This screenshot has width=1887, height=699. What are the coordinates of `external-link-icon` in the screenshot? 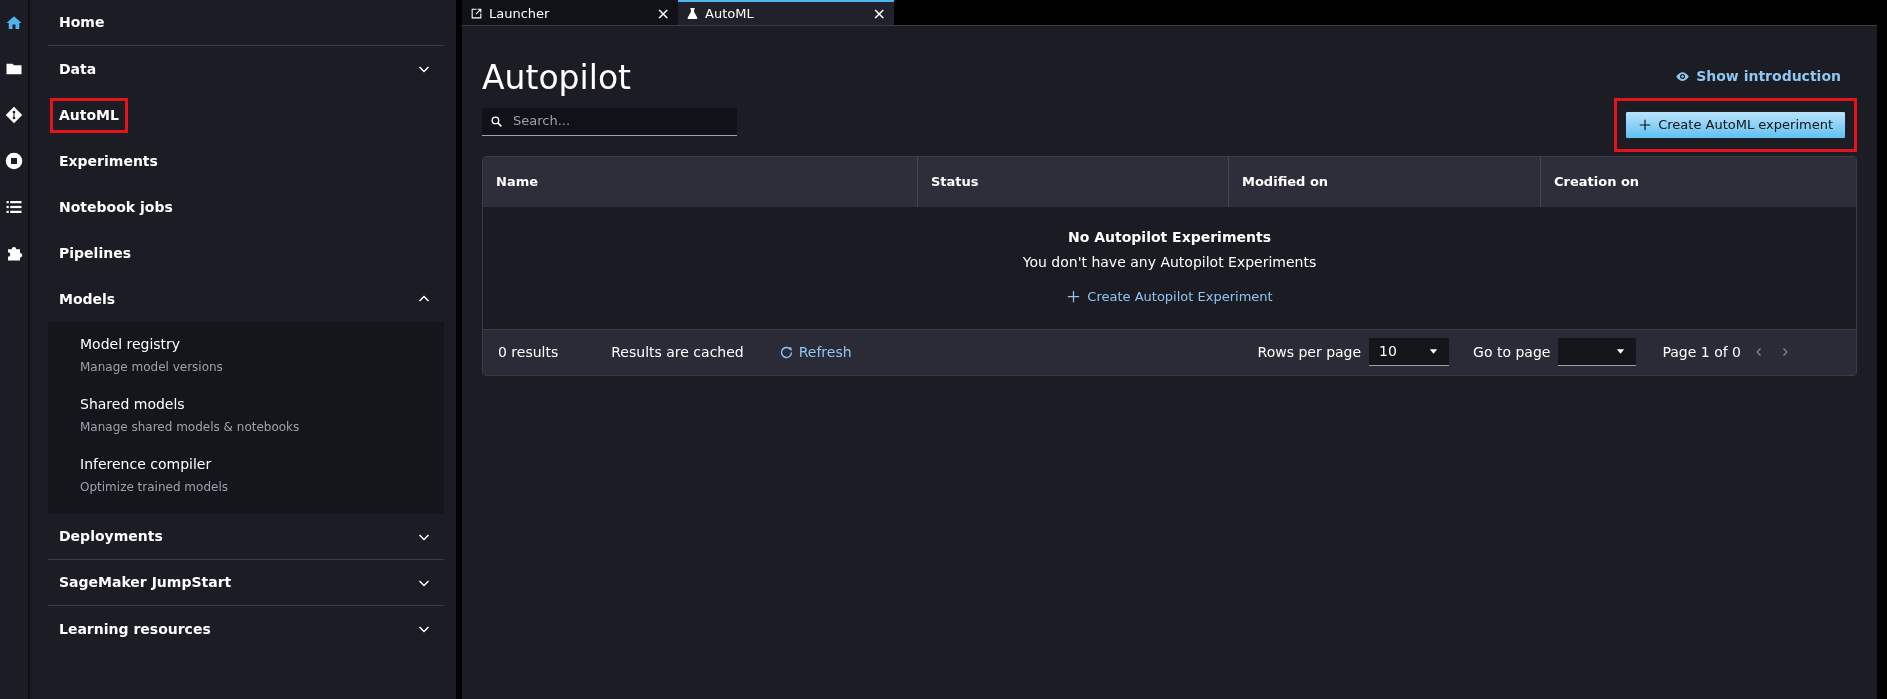 It's located at (476, 13).